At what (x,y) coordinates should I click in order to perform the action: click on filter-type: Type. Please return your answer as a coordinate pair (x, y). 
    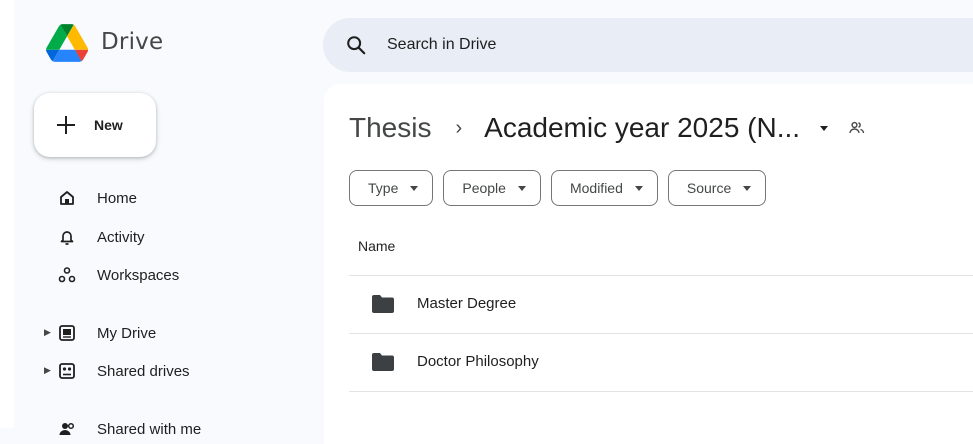
    Looking at the image, I should click on (391, 188).